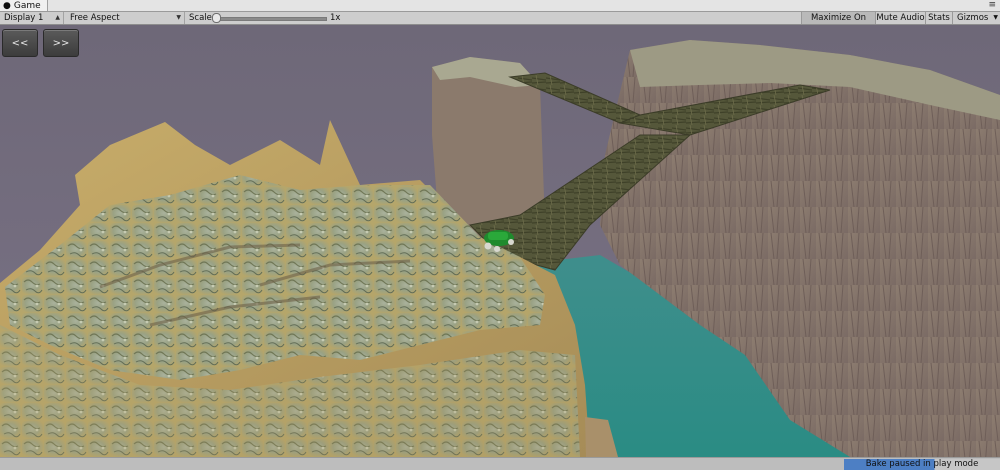 The height and width of the screenshot is (470, 1000). What do you see at coordinates (500, 6) in the screenshot?
I see `window-titlebar: ● Game ≡` at bounding box center [500, 6].